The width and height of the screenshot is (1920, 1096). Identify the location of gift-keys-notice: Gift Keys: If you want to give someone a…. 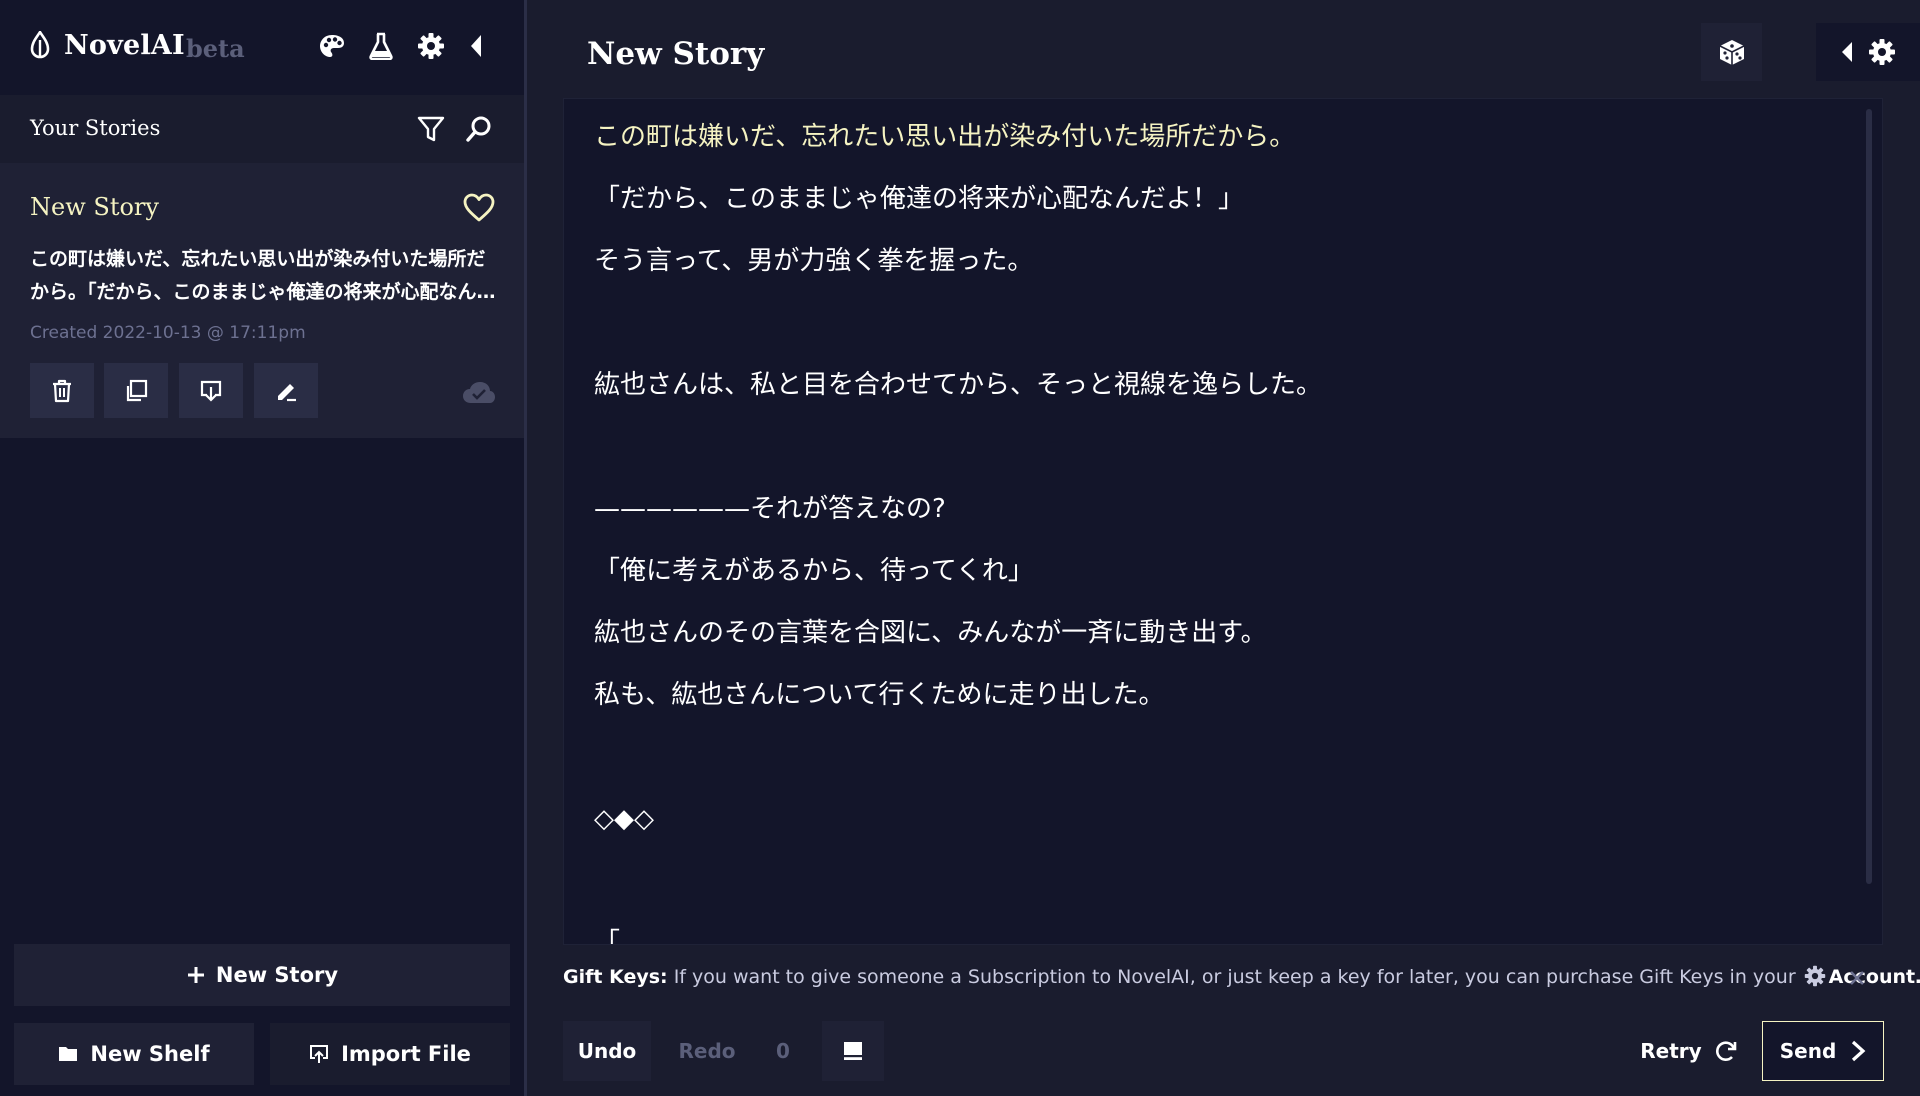
(1241, 976).